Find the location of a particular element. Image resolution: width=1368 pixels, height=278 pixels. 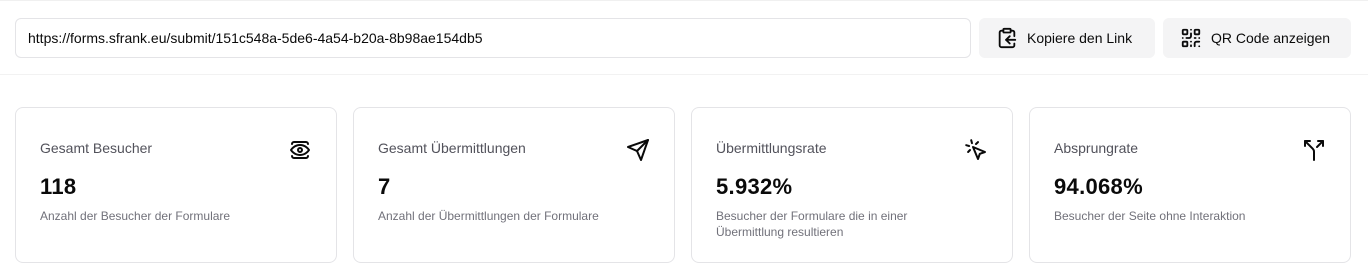

copy-link-button: Kopiere den Link is located at coordinates (1067, 38).